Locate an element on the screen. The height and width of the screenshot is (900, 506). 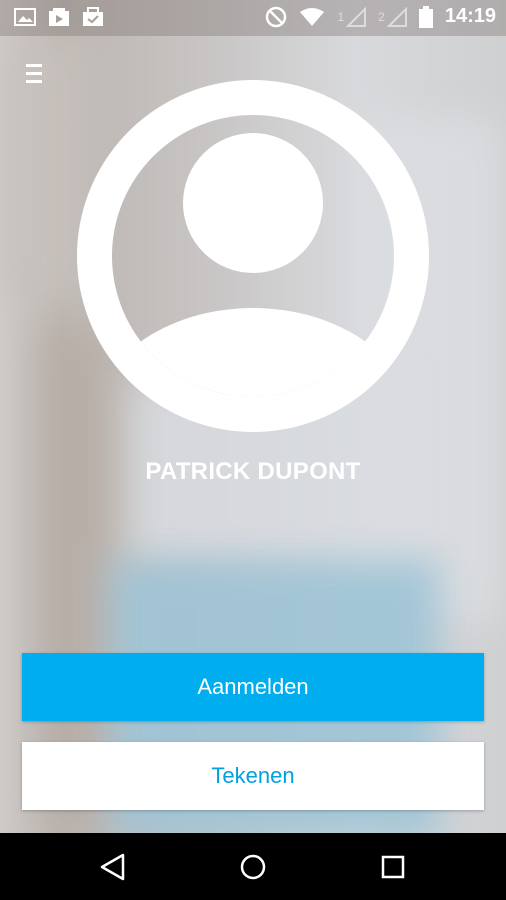
battery-icon is located at coordinates (425, 16).